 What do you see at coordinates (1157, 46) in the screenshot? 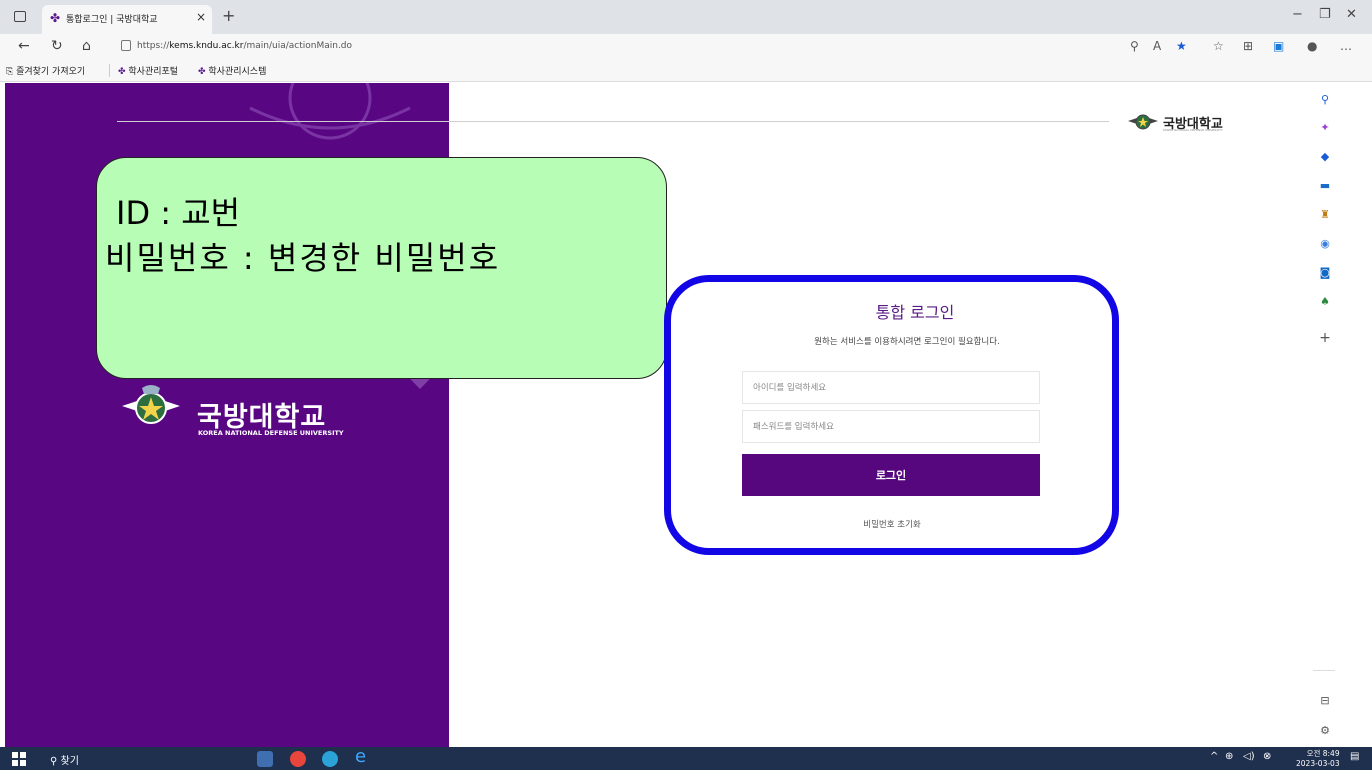
I see `read-aloud-icon: A` at bounding box center [1157, 46].